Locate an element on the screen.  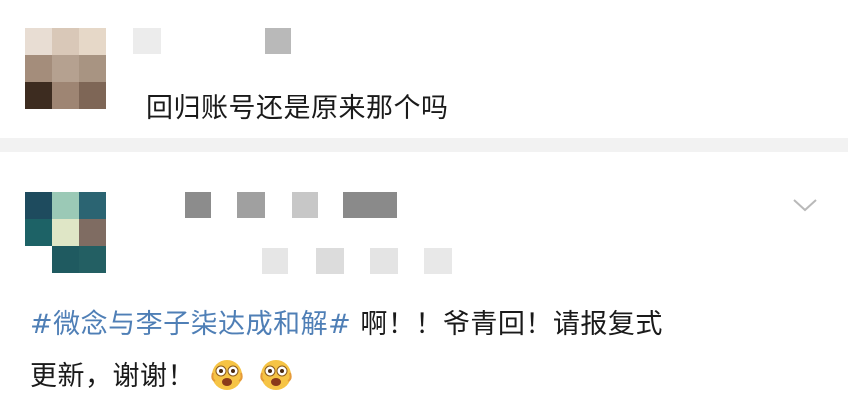
comment-text: #微念与李子柒达成和解# 啊！！爷青回！请报复式 is located at coordinates (346, 321).